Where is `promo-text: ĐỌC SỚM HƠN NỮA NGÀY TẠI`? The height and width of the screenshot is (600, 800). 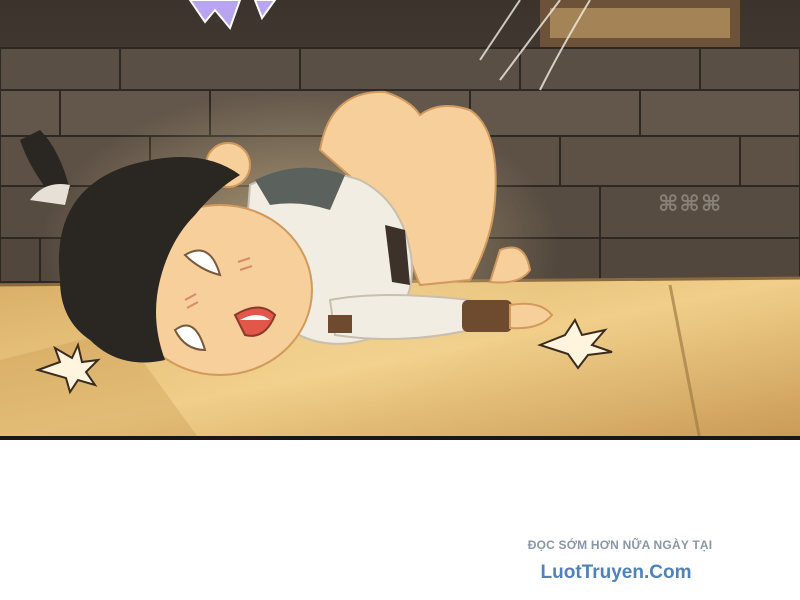
promo-text: ĐỌC SỚM HƠN NỮA NGÀY TẠI is located at coordinates (620, 545).